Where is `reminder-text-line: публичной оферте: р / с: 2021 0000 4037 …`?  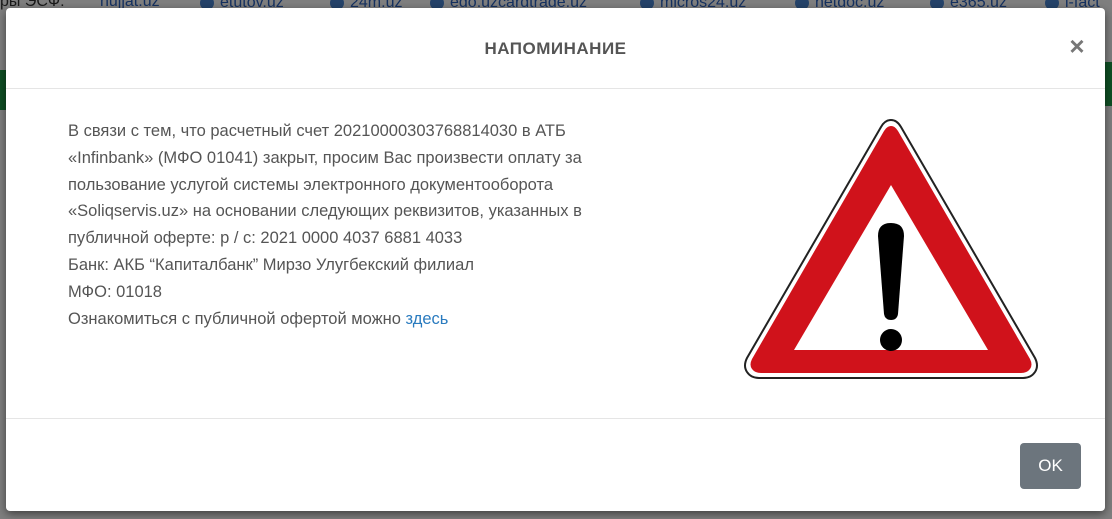 reminder-text-line: публичной оферте: р / с: 2021 0000 4037 … is located at coordinates (265, 238).